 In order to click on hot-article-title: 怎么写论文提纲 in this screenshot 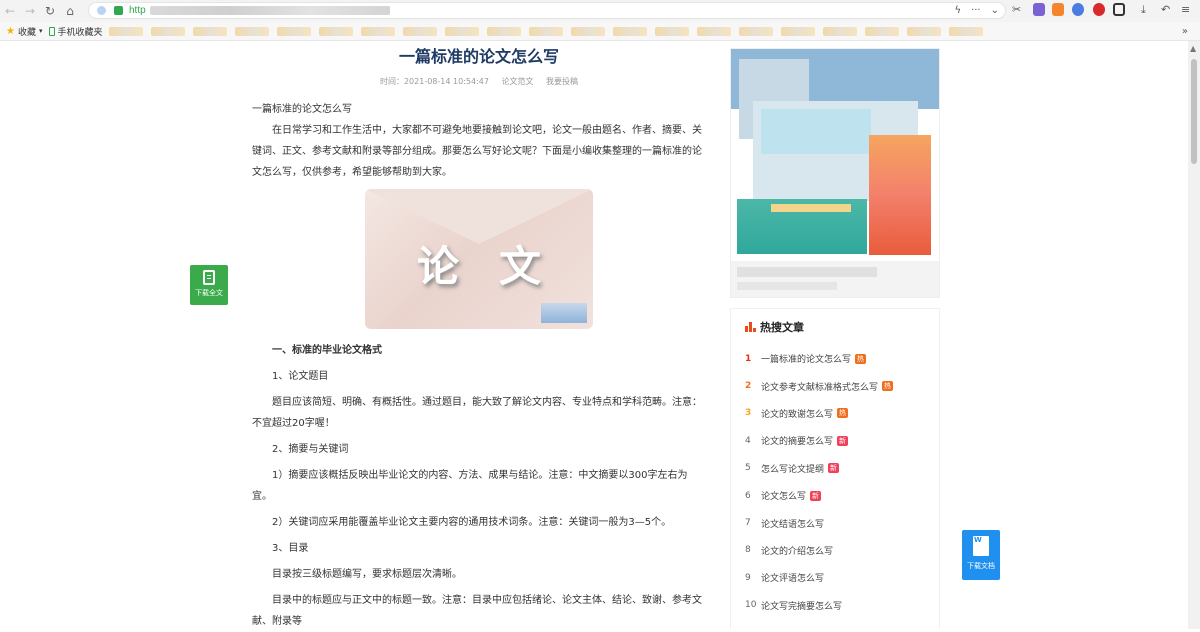, I will do `click(792, 468)`.